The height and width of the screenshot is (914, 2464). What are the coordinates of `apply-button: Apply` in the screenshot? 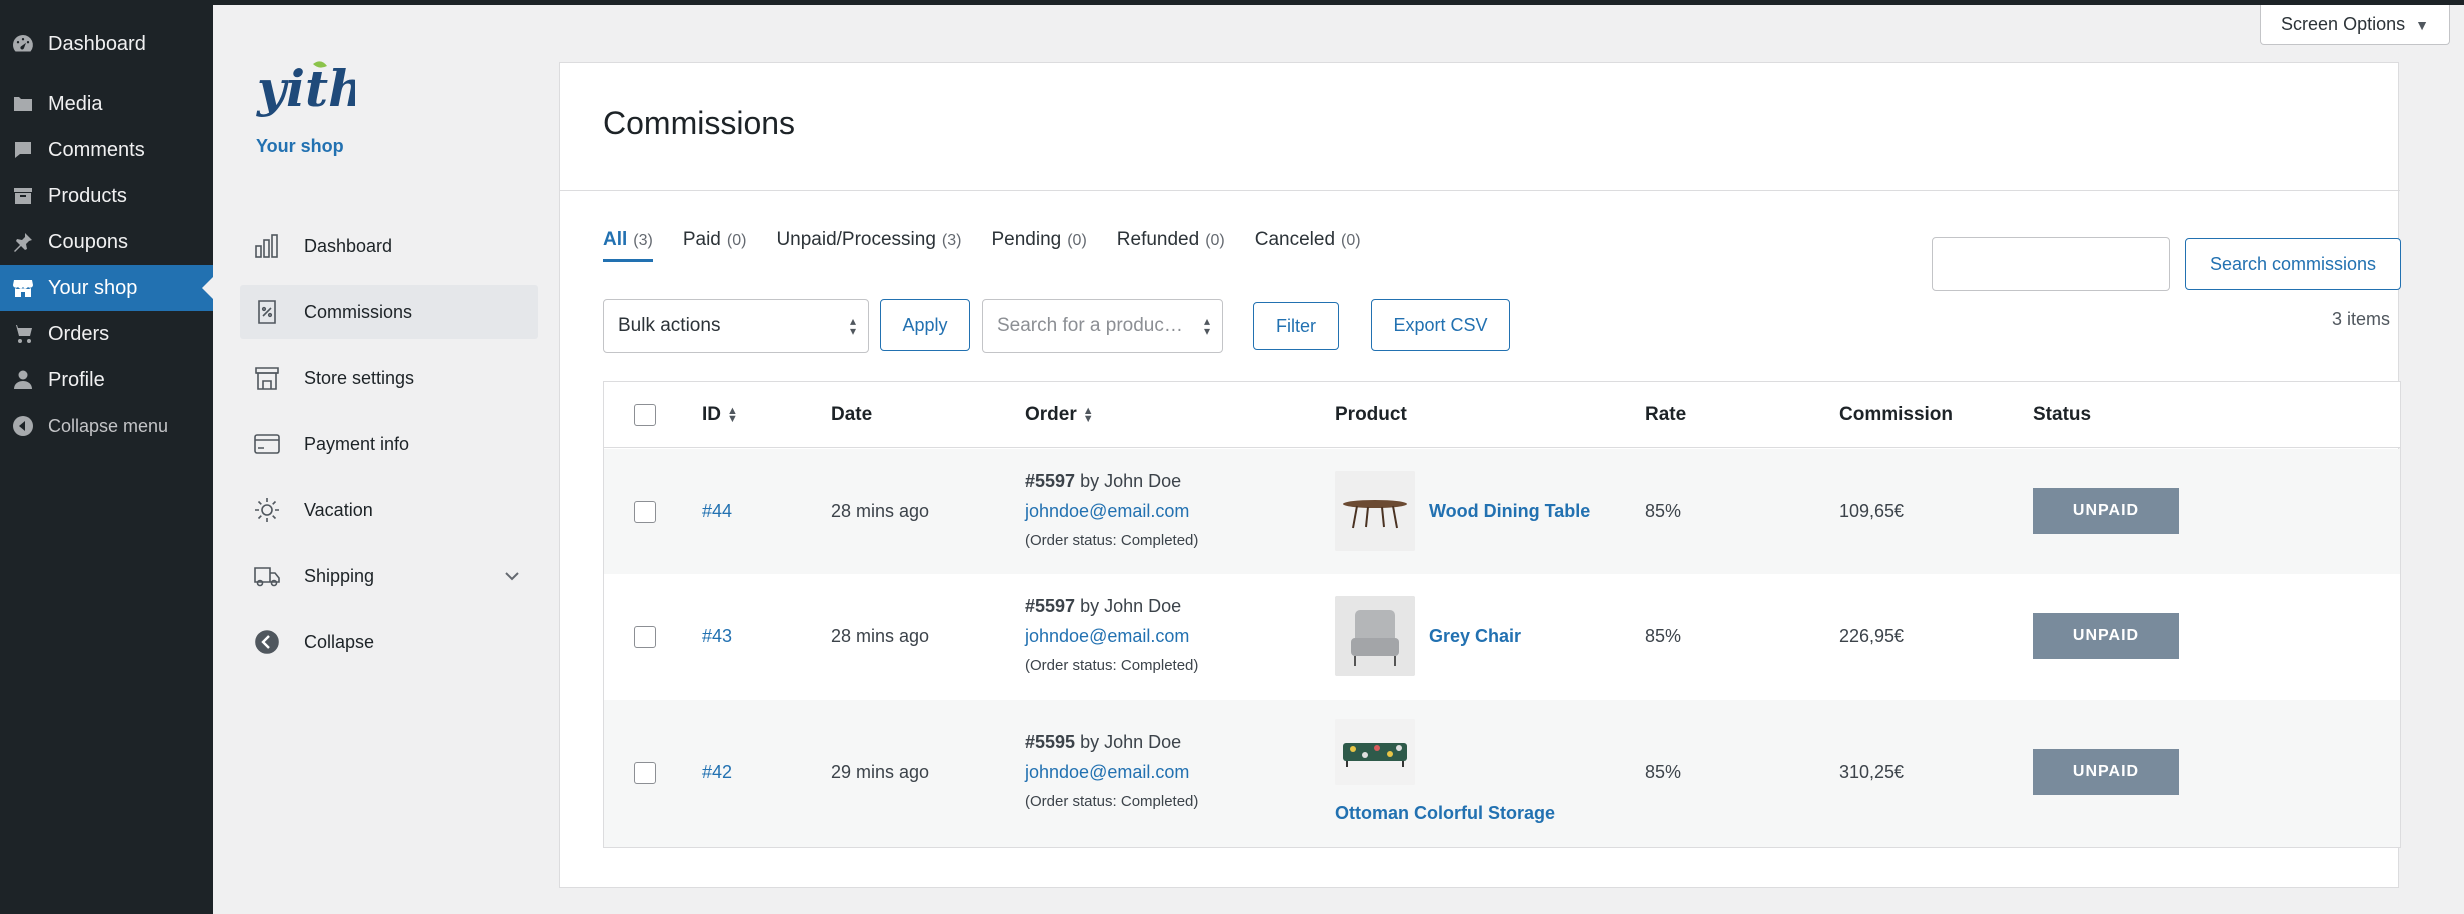 It's located at (925, 325).